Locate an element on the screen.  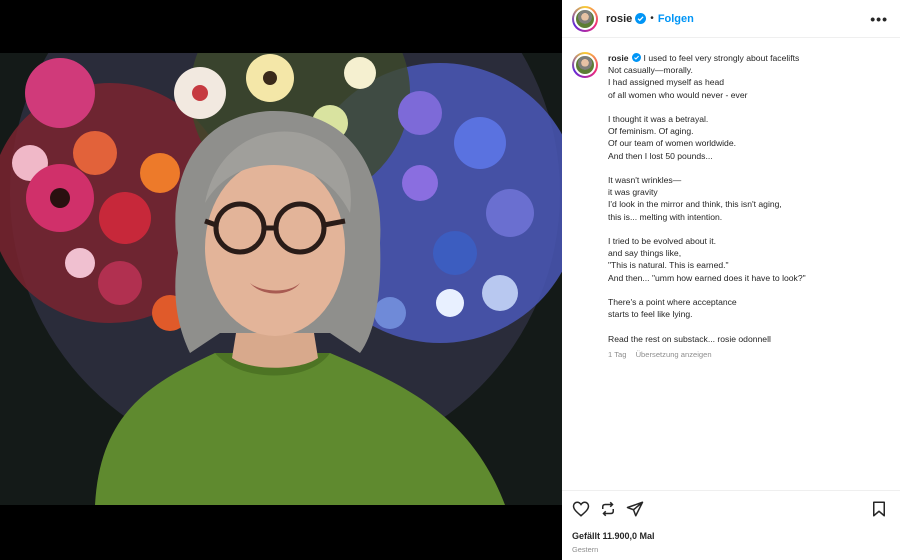
post-age: 1 Tag is located at coordinates (617, 354).